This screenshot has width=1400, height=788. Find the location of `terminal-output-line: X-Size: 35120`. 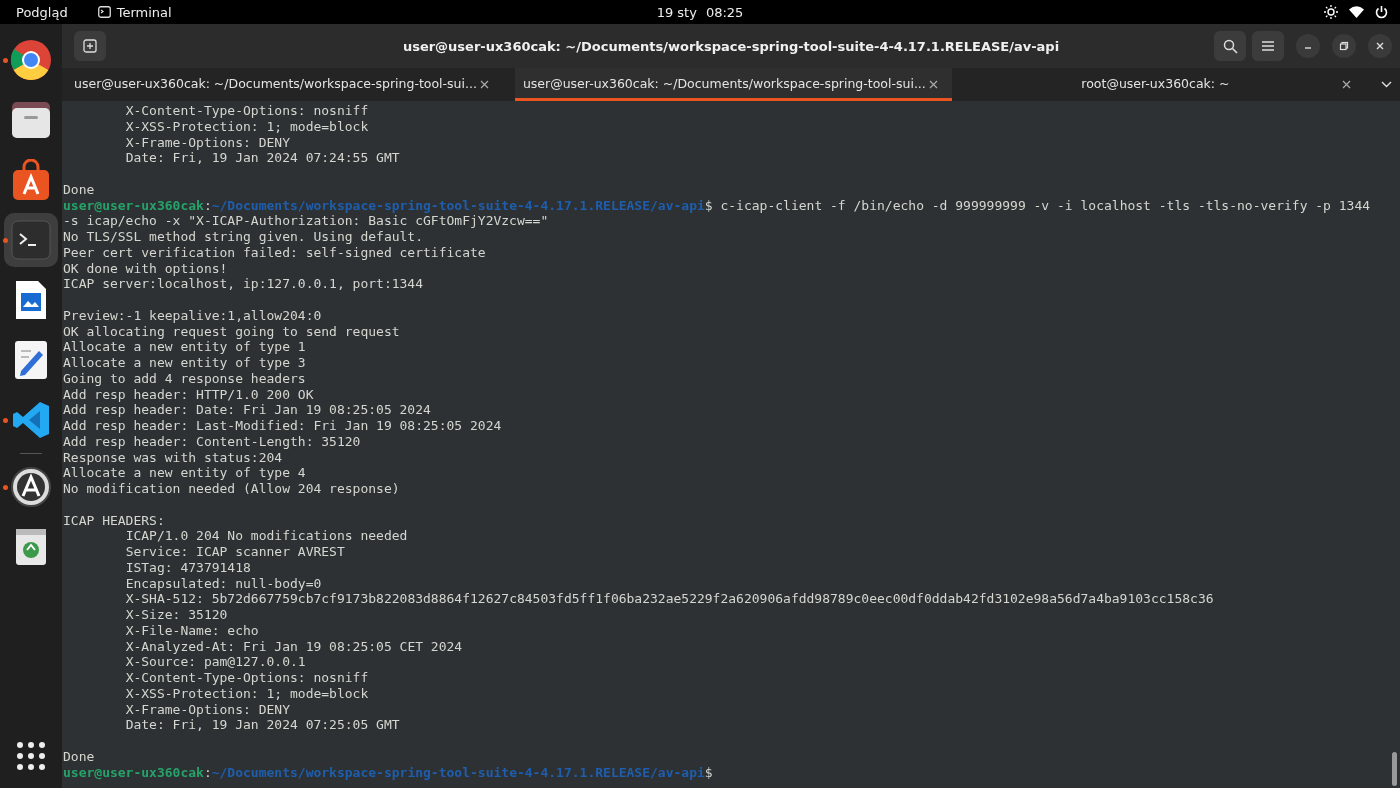

terminal-output-line: X-Size: 35120 is located at coordinates (176, 615).